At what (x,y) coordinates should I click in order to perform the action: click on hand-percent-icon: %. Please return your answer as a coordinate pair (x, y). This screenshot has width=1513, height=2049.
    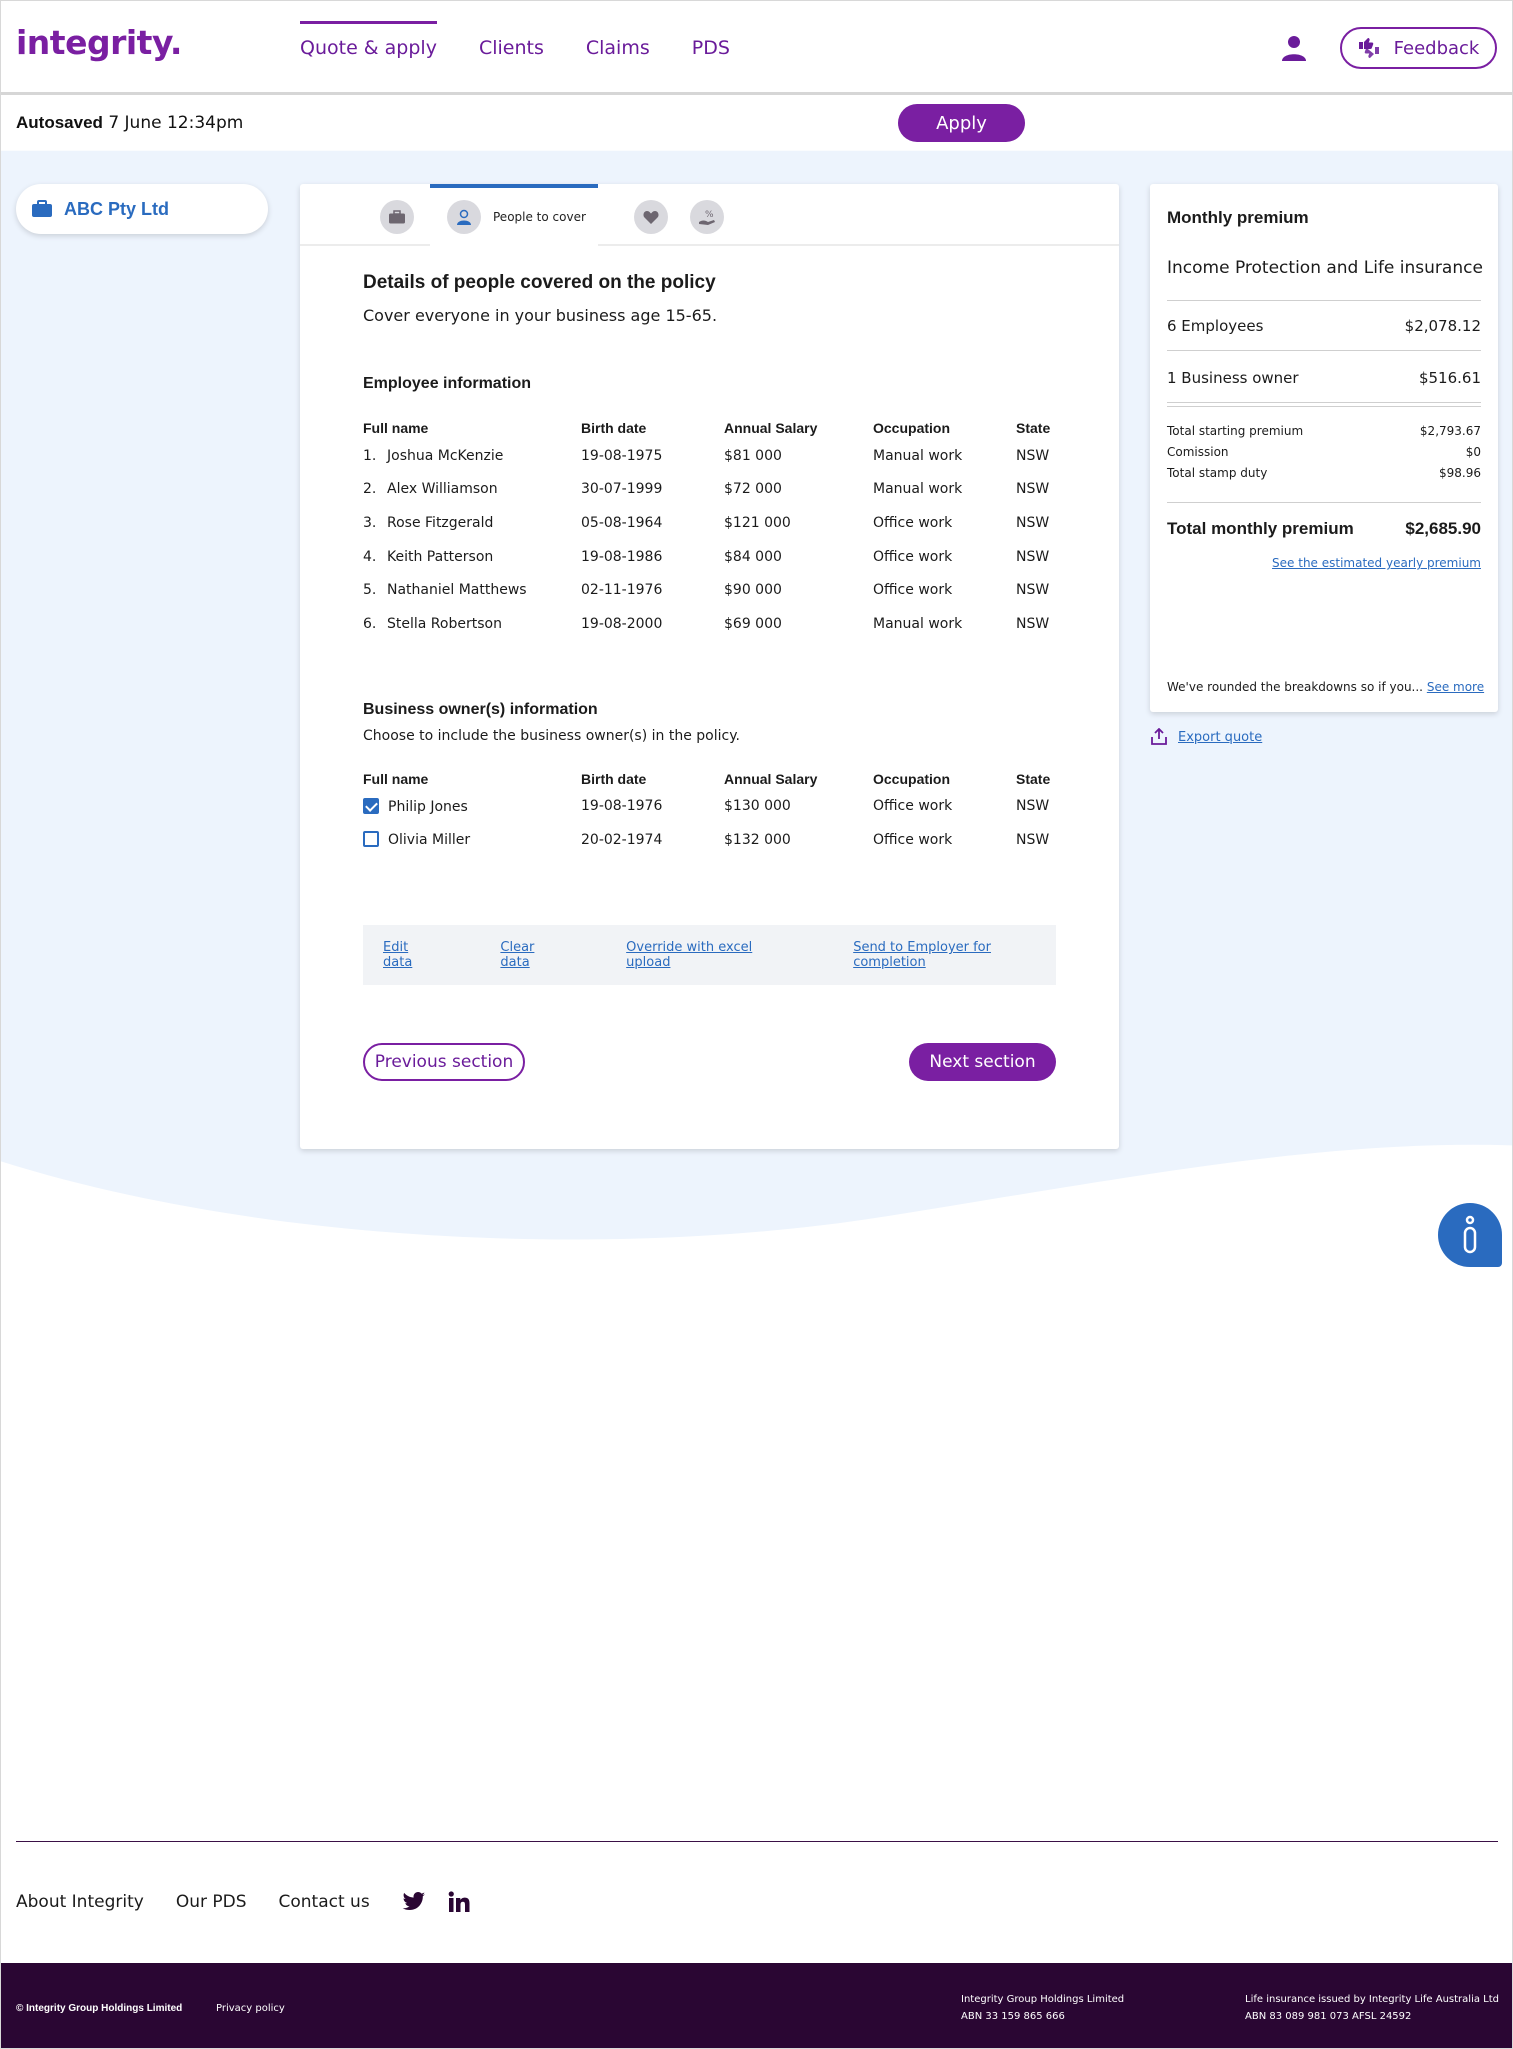
    Looking at the image, I should click on (707, 217).